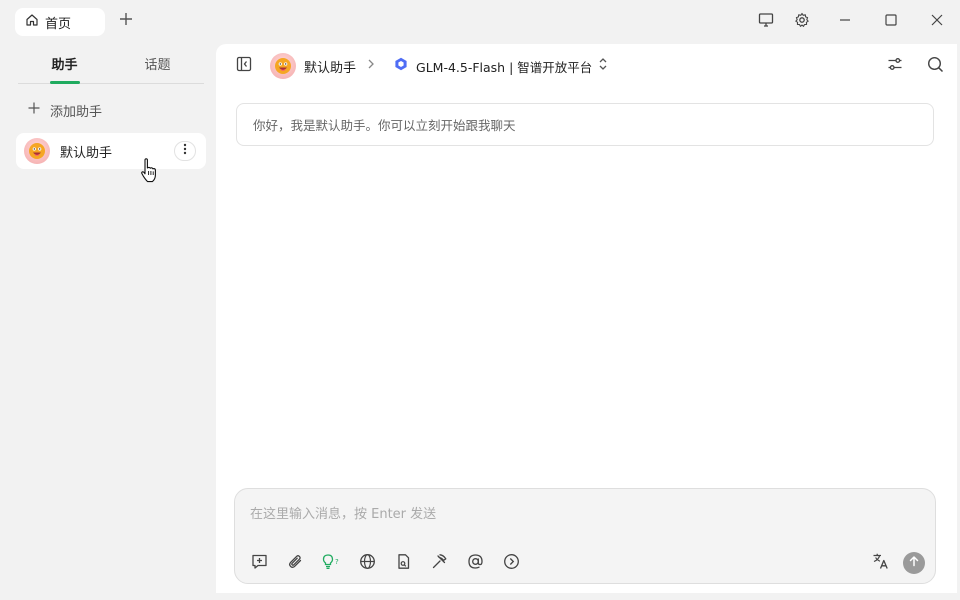 This screenshot has width=960, height=600. What do you see at coordinates (585, 536) in the screenshot?
I see `message-composer: 在这里输入消息，按 Enter 发送 ?` at bounding box center [585, 536].